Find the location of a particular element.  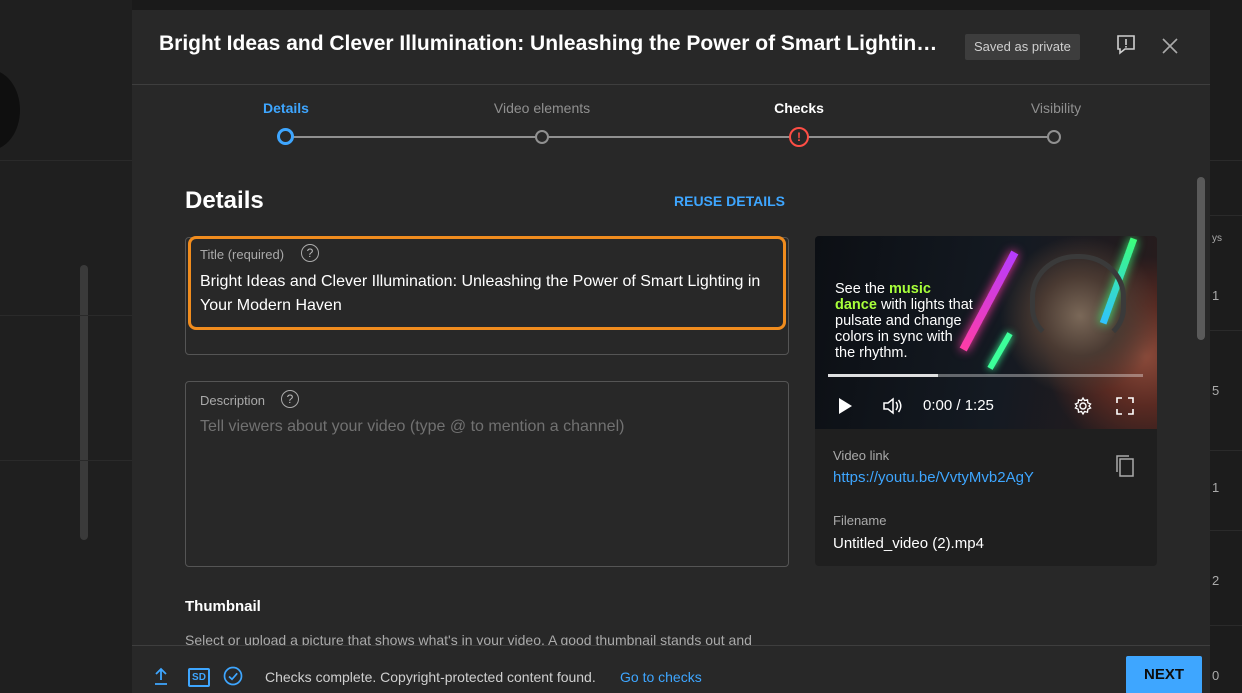

dialog-scrollbar is located at coordinates (1201, 258).